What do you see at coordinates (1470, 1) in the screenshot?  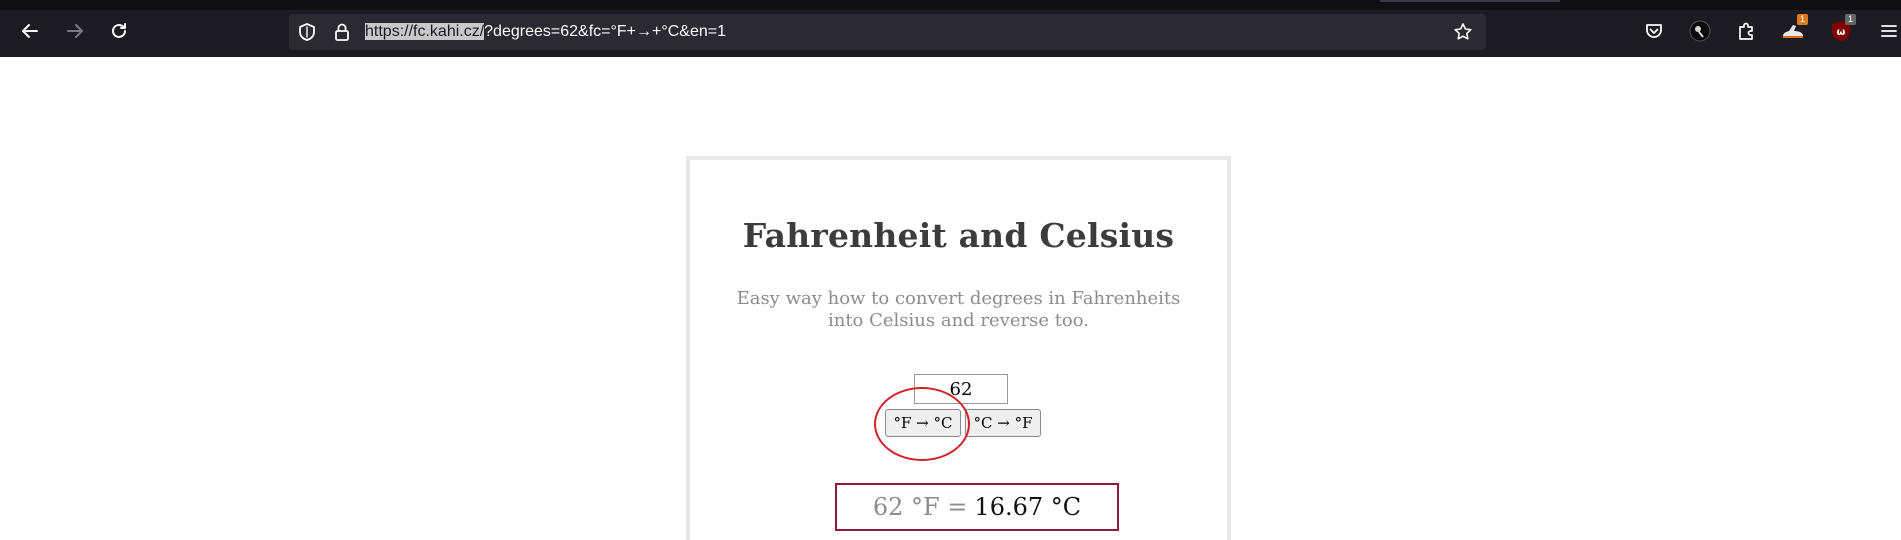 I see `tab-edge` at bounding box center [1470, 1].